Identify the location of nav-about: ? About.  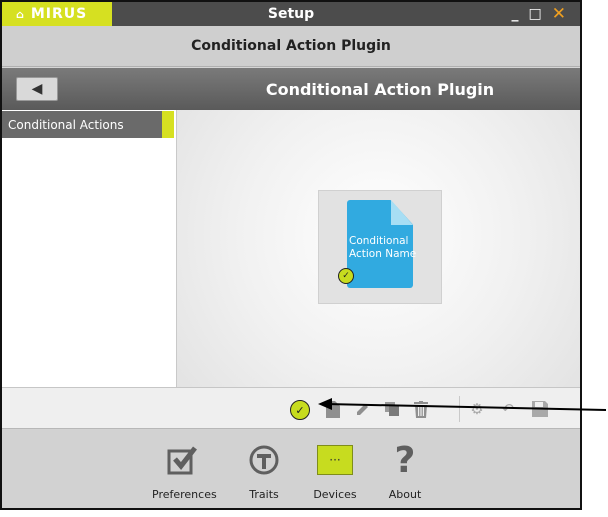
(405, 470).